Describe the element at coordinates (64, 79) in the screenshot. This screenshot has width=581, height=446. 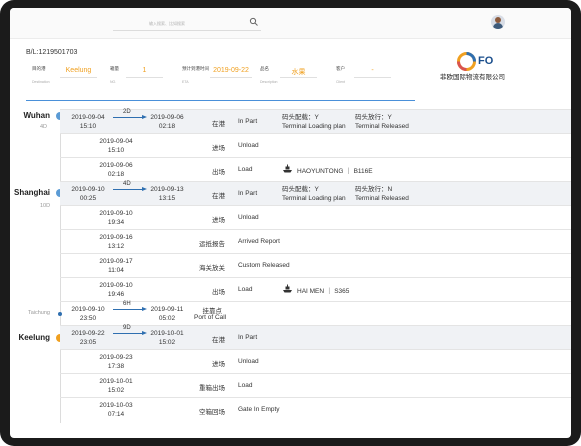
I see `field-destination: 目的港 Destination Keelung` at that location.